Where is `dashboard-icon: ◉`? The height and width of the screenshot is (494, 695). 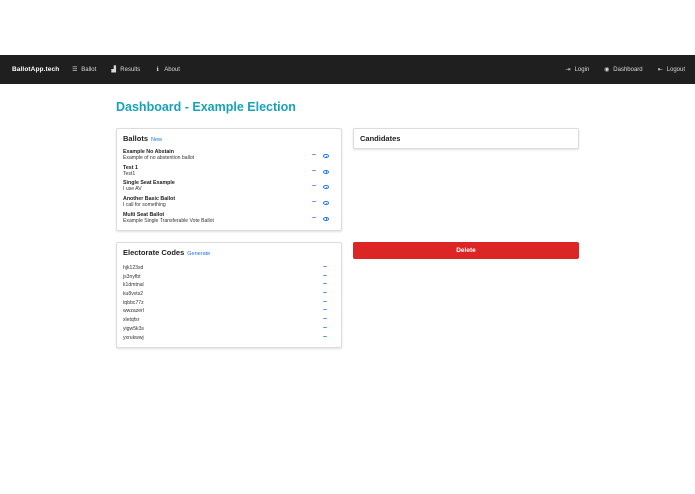
dashboard-icon: ◉ is located at coordinates (607, 70).